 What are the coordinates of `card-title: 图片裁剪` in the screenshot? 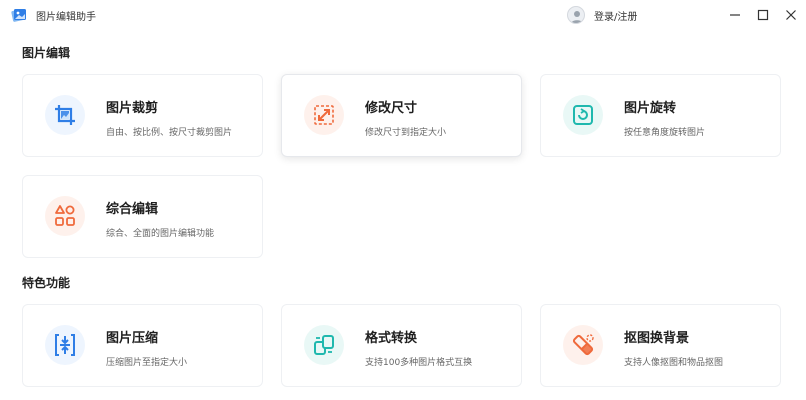 It's located at (132, 108).